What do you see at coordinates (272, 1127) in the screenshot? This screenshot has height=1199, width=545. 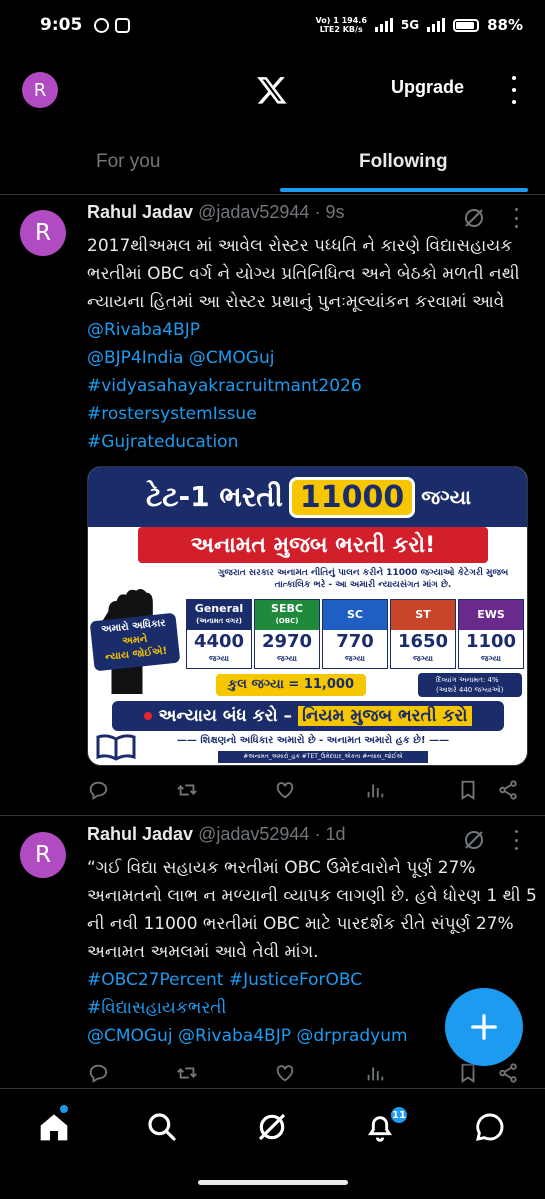 I see `grok-nav-icon` at bounding box center [272, 1127].